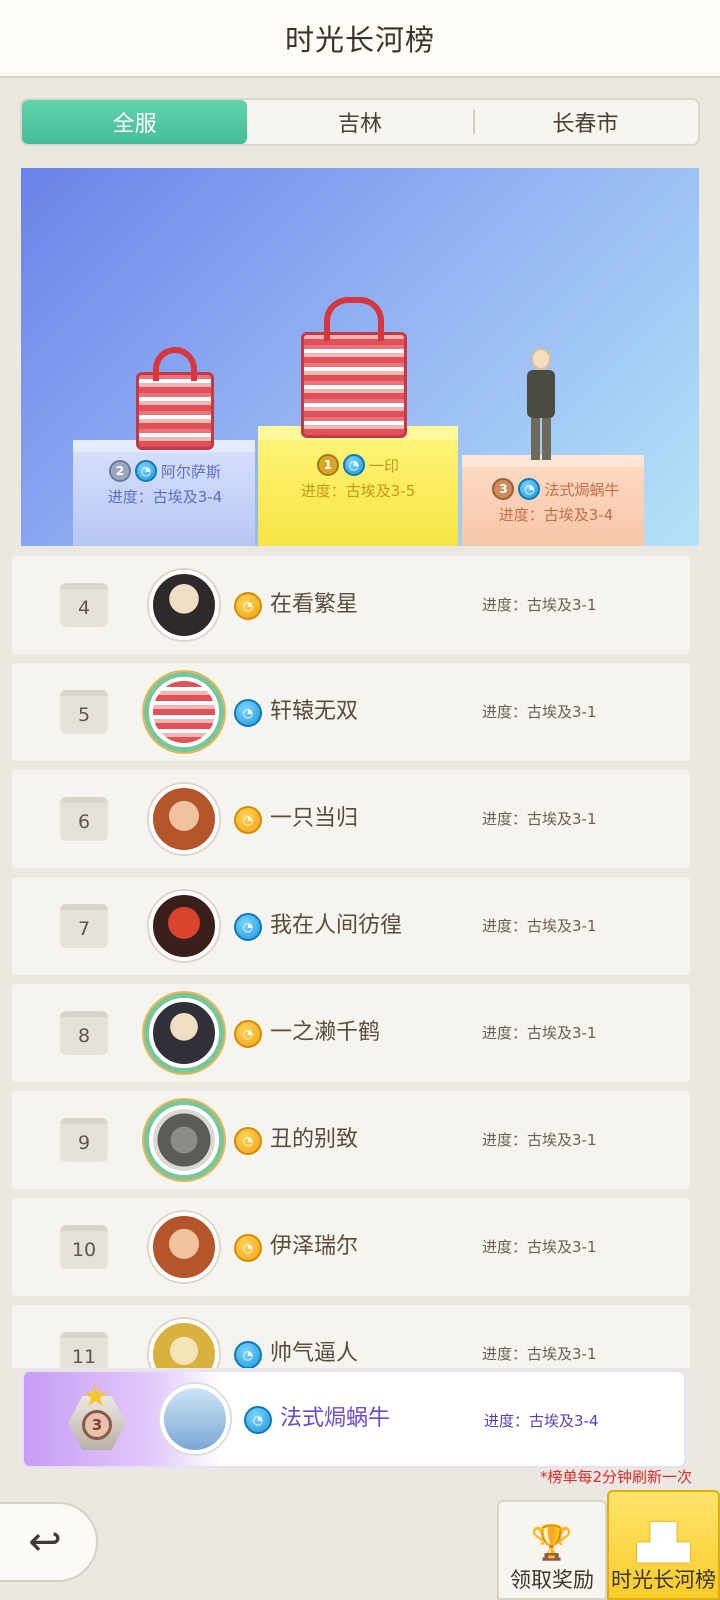  What do you see at coordinates (314, 711) in the screenshot?
I see `player-name: 轩辕无双` at bounding box center [314, 711].